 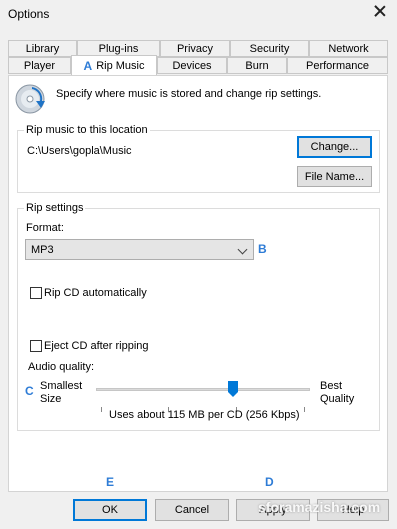 I want to click on tab-network: Network, so click(x=348, y=48).